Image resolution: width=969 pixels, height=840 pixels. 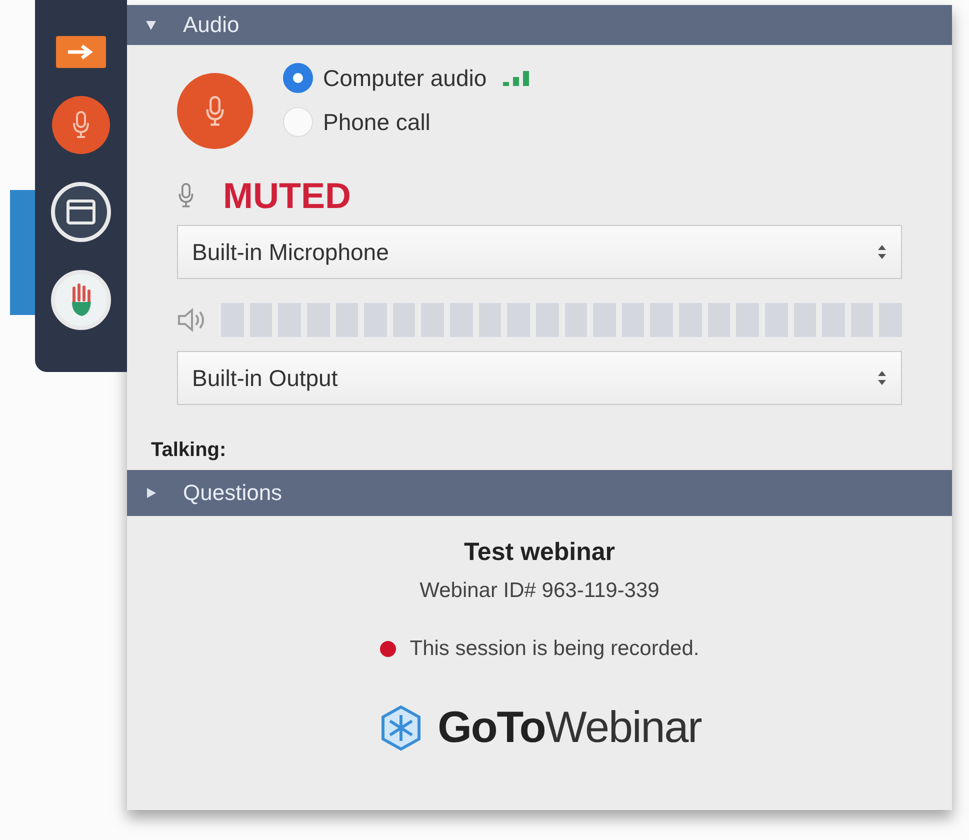 What do you see at coordinates (151, 25) in the screenshot?
I see `collapse-triangle-icon` at bounding box center [151, 25].